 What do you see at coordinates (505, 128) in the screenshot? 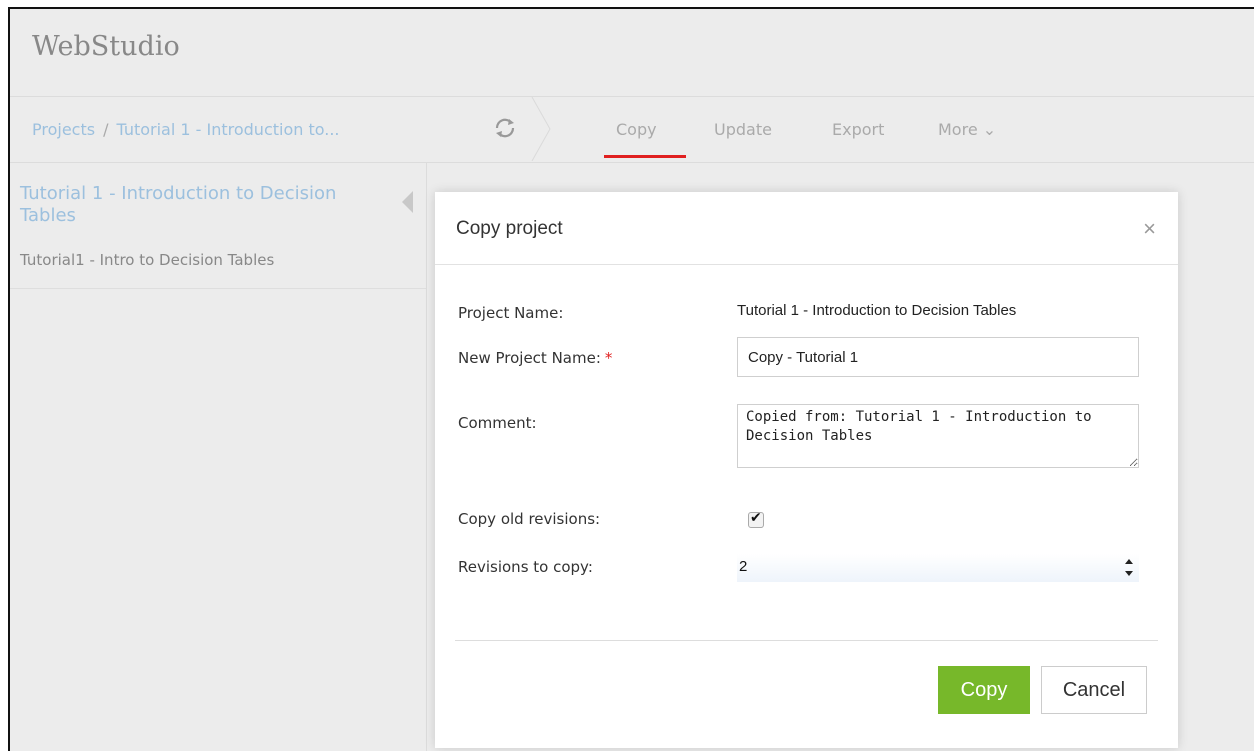
I see `refresh-icon` at bounding box center [505, 128].